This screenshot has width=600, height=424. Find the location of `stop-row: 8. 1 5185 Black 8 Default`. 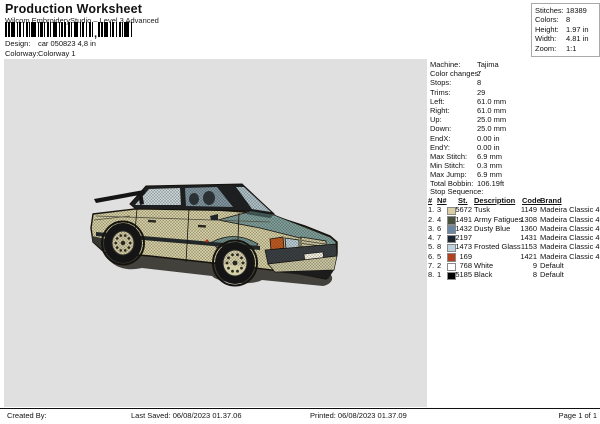

stop-row: 8. 1 5185 Black 8 Default is located at coordinates (496, 275).